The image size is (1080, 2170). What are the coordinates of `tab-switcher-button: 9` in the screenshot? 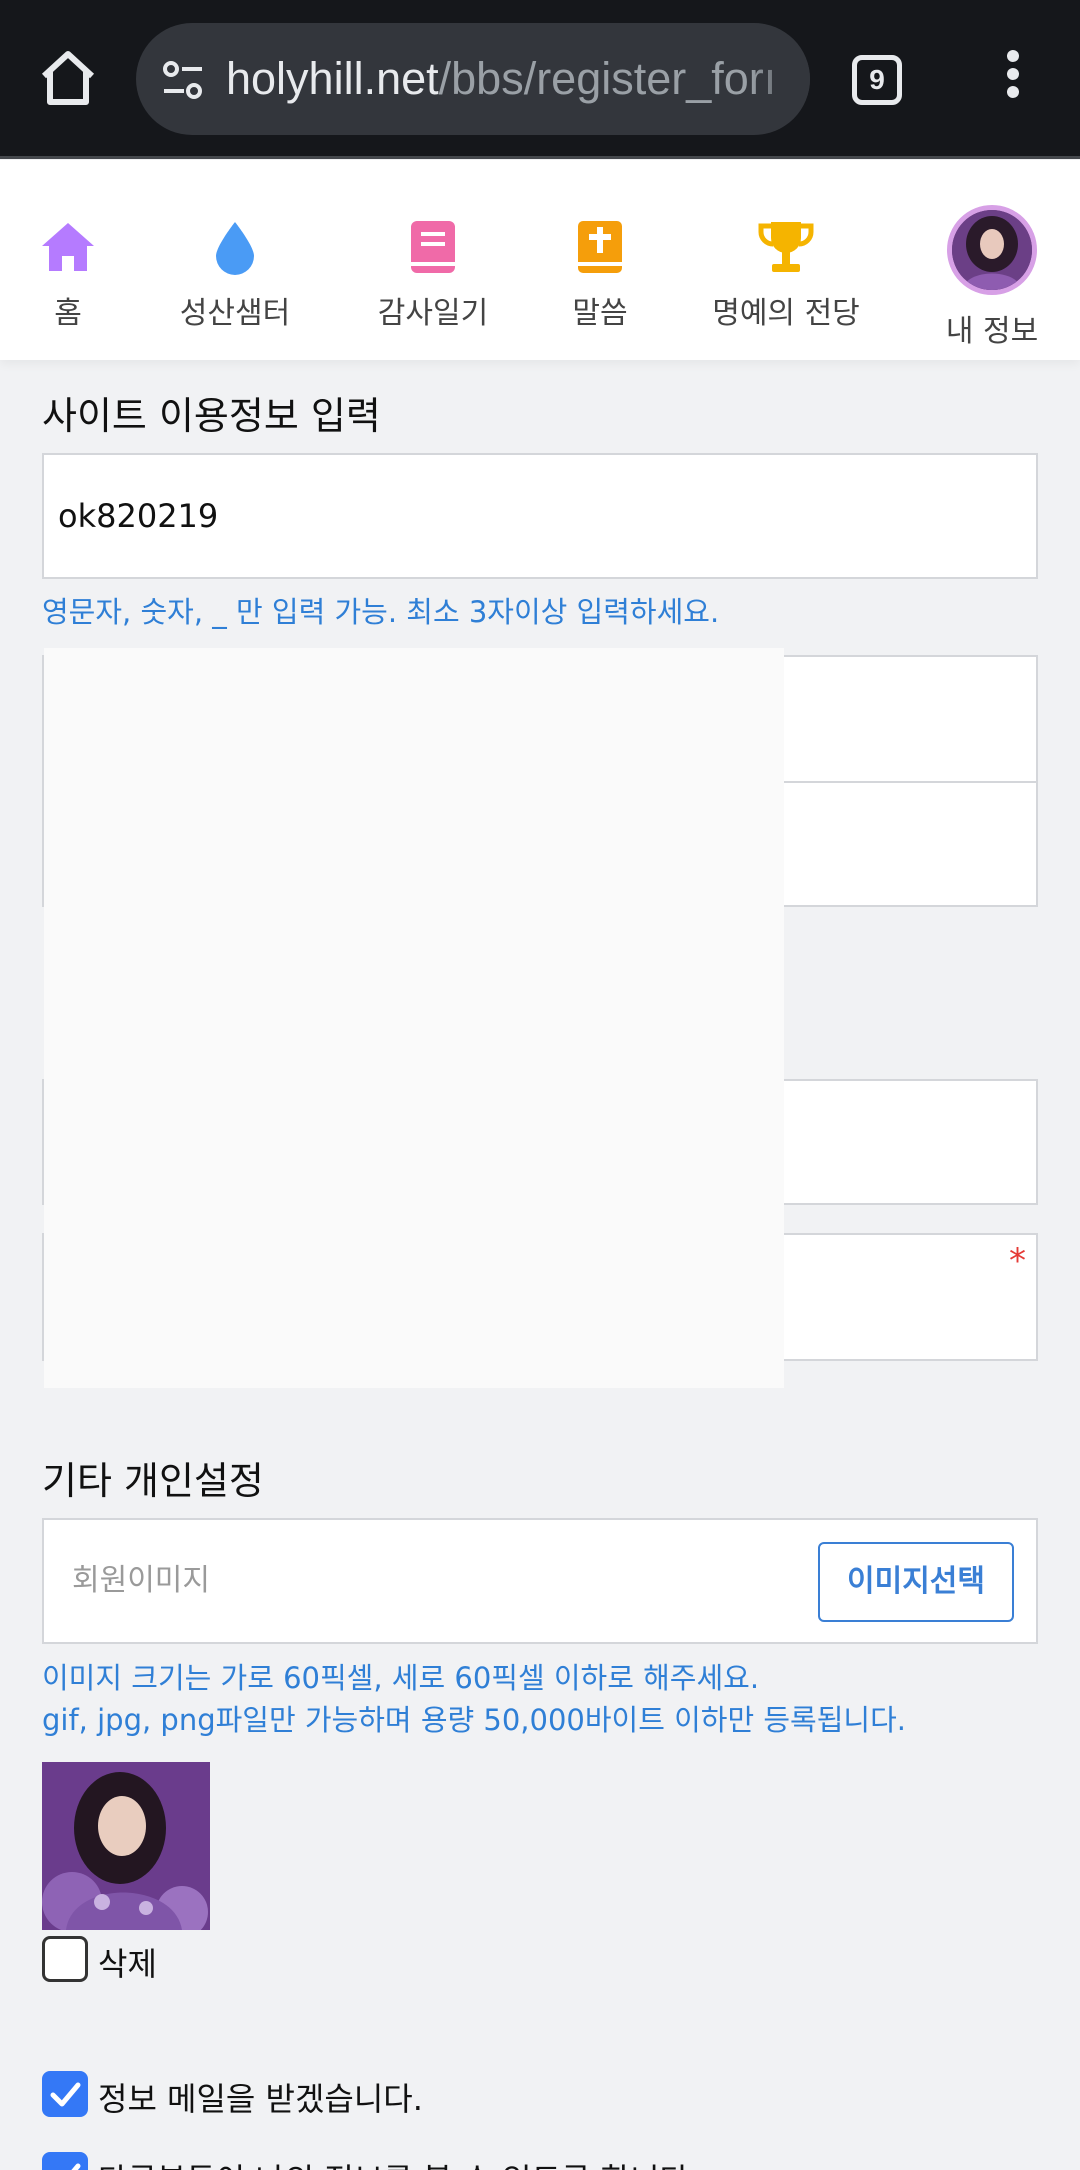 It's located at (877, 80).